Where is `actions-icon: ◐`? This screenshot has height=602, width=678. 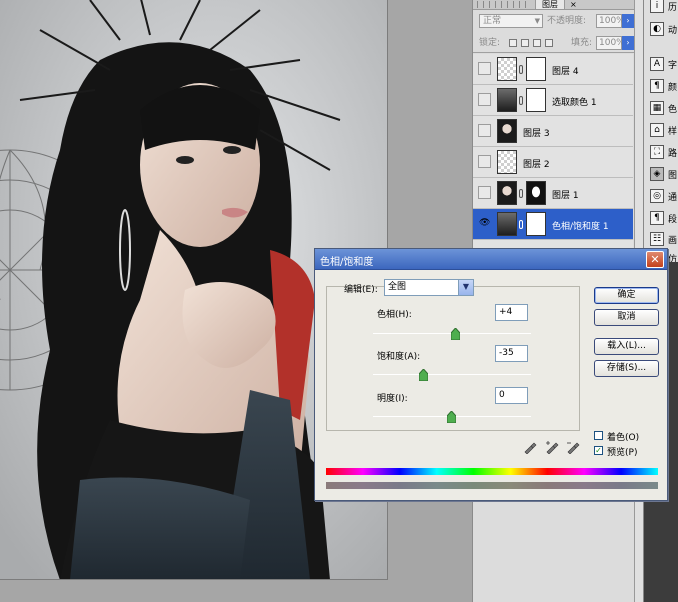
actions-icon: ◐ is located at coordinates (657, 29).